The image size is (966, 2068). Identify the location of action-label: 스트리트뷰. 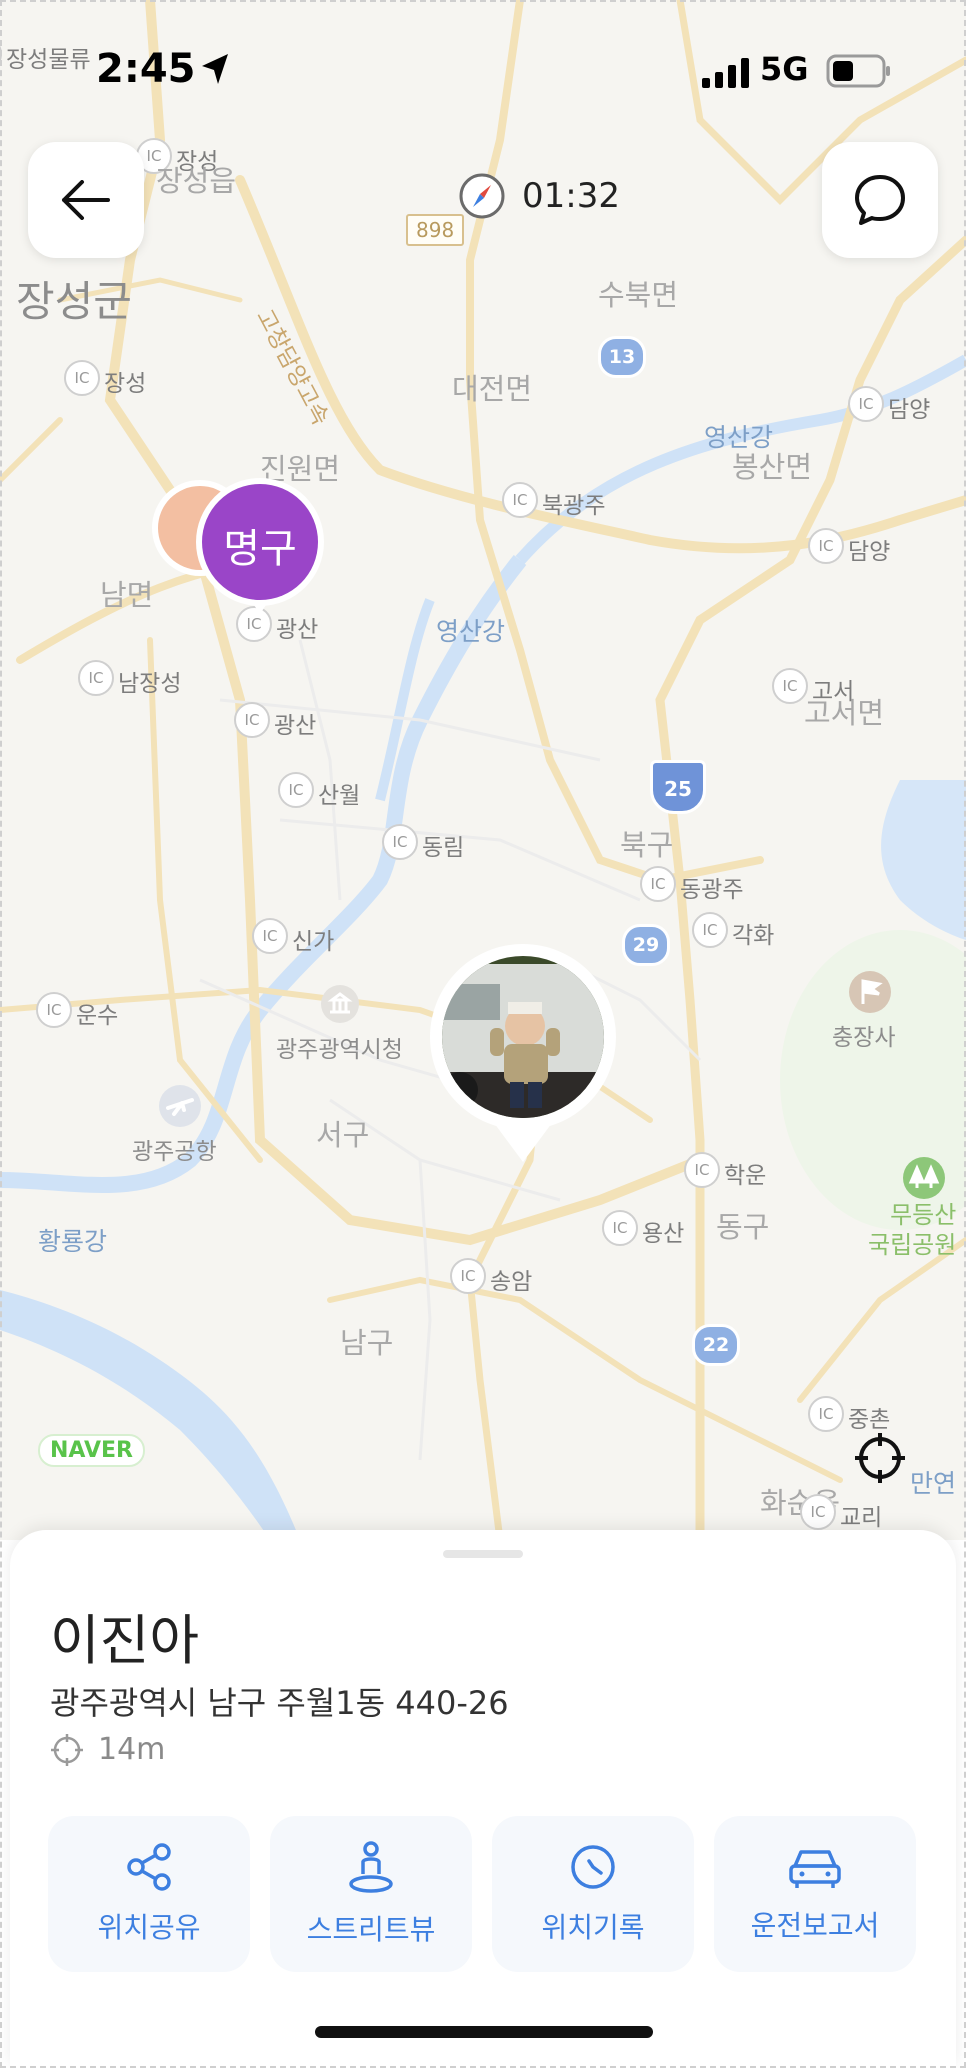
(371, 1929).